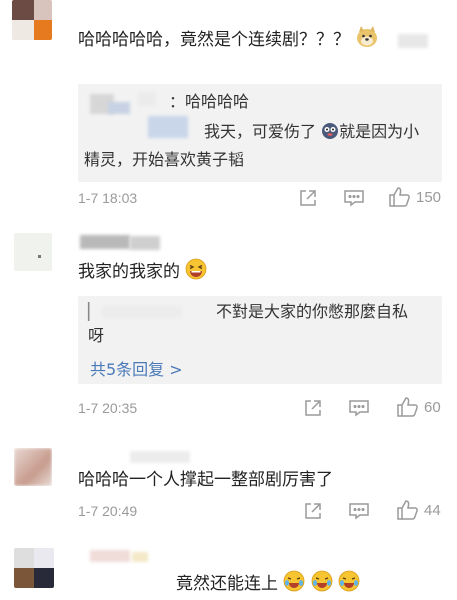 Image resolution: width=457 pixels, height=600 pixels. I want to click on like-count: 44, so click(432, 510).